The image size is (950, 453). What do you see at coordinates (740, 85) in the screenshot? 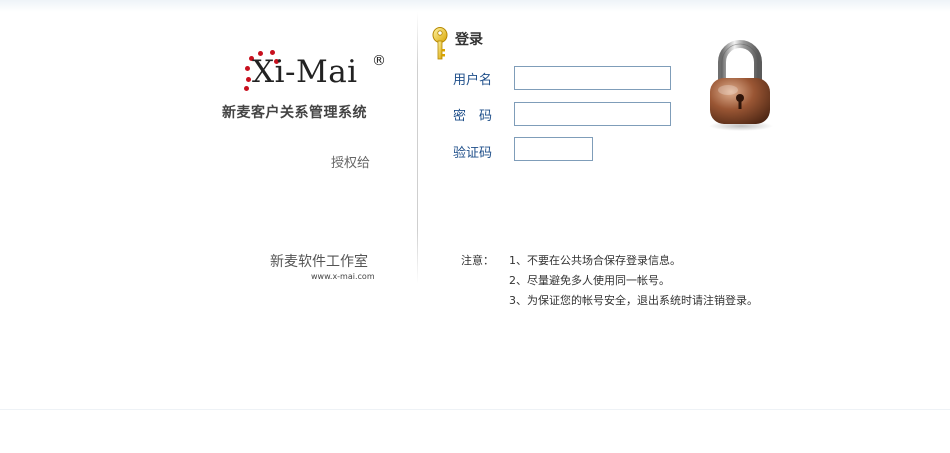
I see `padlock-icon` at bounding box center [740, 85].